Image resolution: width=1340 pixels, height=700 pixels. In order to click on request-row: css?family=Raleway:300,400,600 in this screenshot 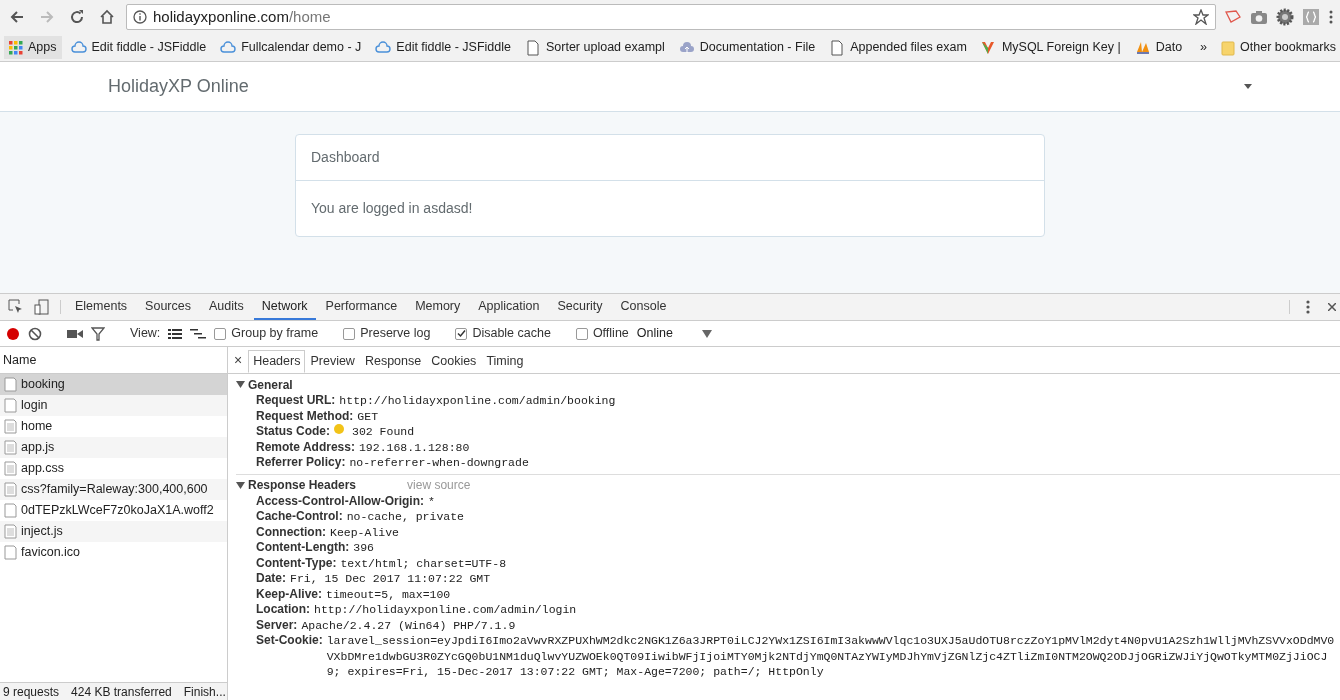, I will do `click(113, 489)`.